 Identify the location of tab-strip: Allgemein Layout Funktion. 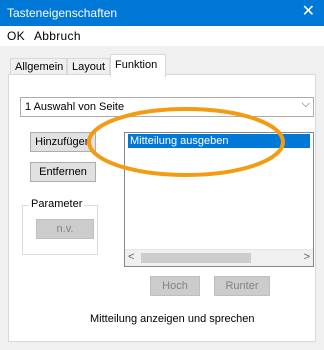
(162, 64).